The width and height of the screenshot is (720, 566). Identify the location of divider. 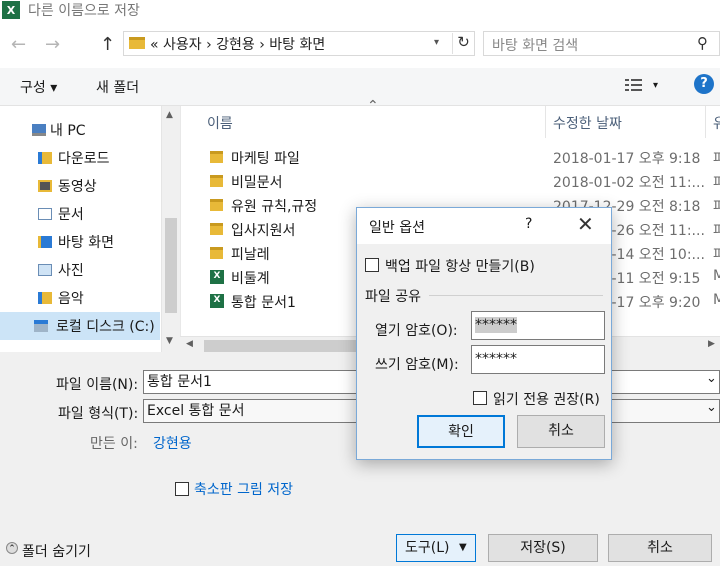
(516, 295).